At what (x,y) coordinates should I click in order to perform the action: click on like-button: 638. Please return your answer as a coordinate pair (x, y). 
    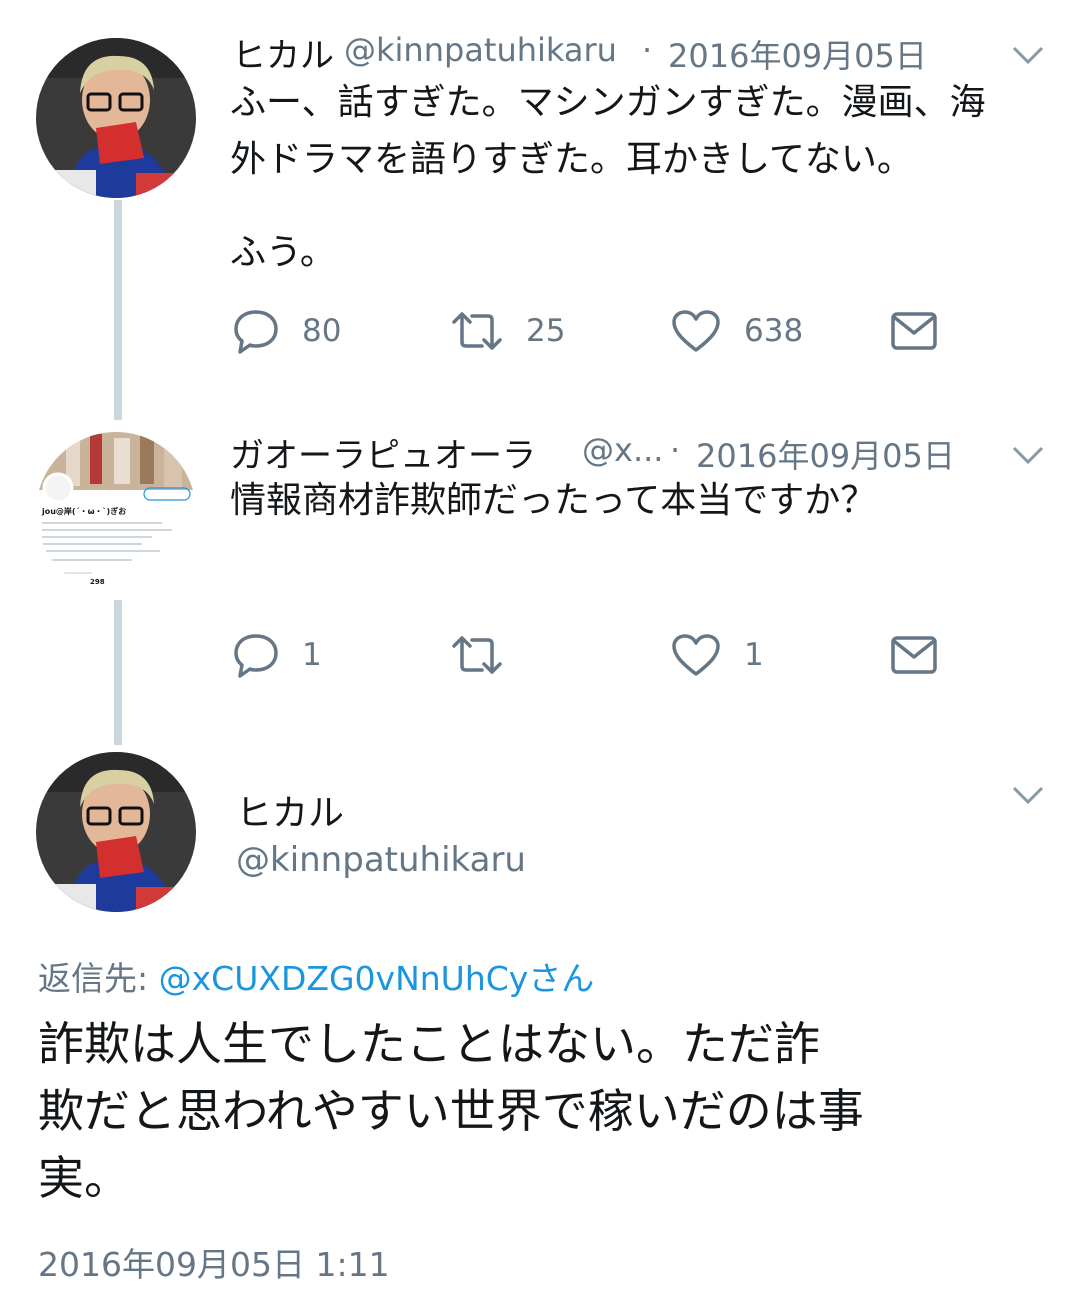
    Looking at the image, I should click on (736, 331).